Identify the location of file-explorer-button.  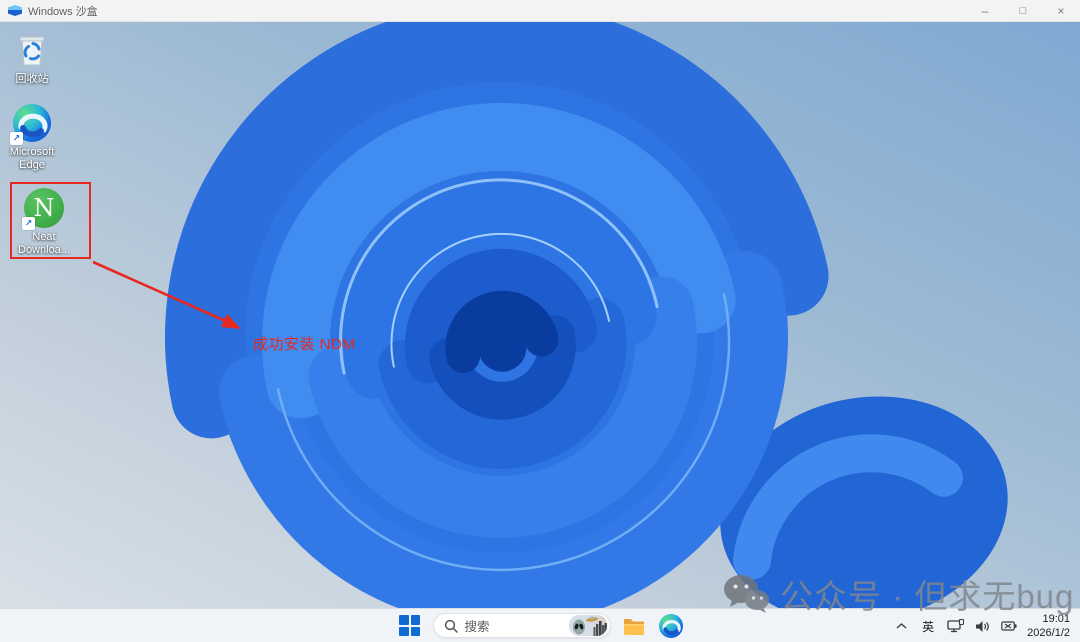
(634, 626).